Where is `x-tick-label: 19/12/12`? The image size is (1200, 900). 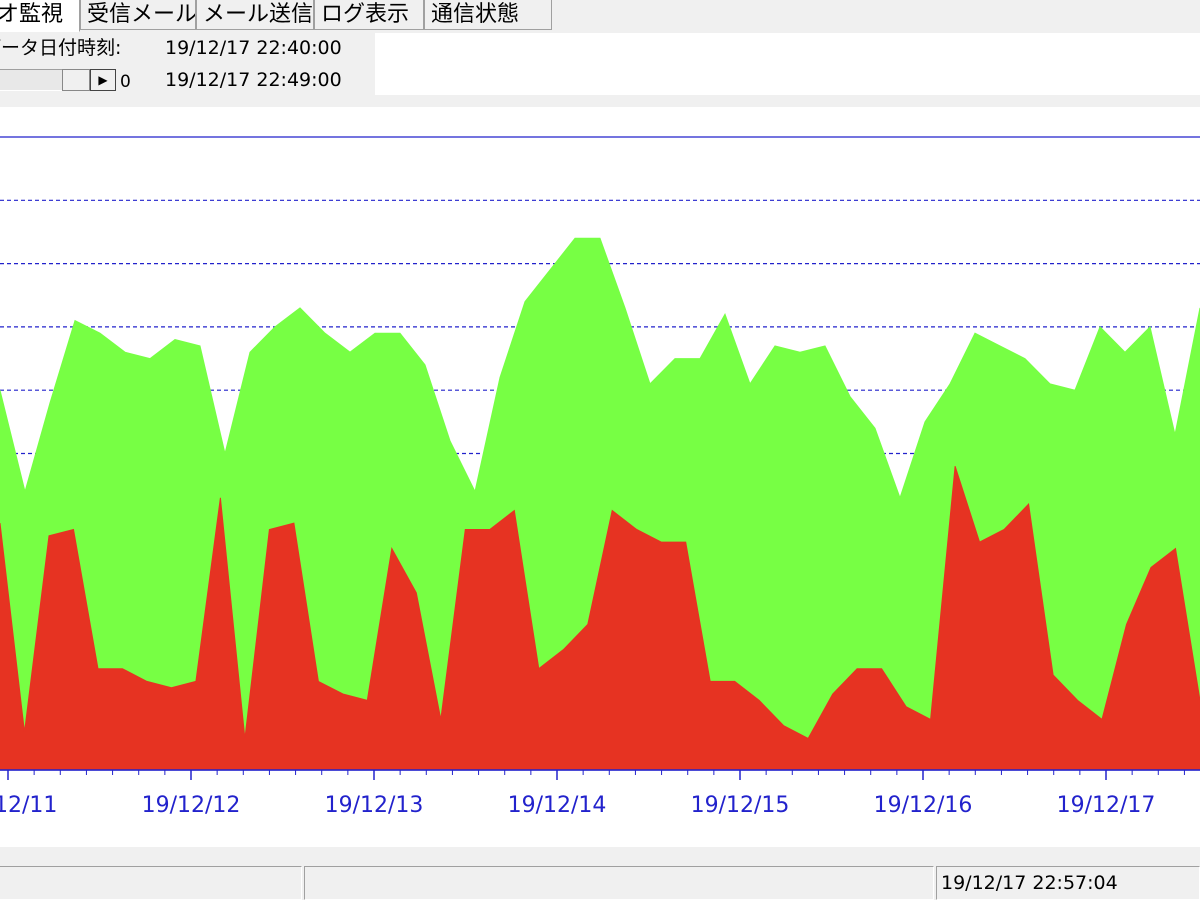 x-tick-label: 19/12/12 is located at coordinates (191, 805).